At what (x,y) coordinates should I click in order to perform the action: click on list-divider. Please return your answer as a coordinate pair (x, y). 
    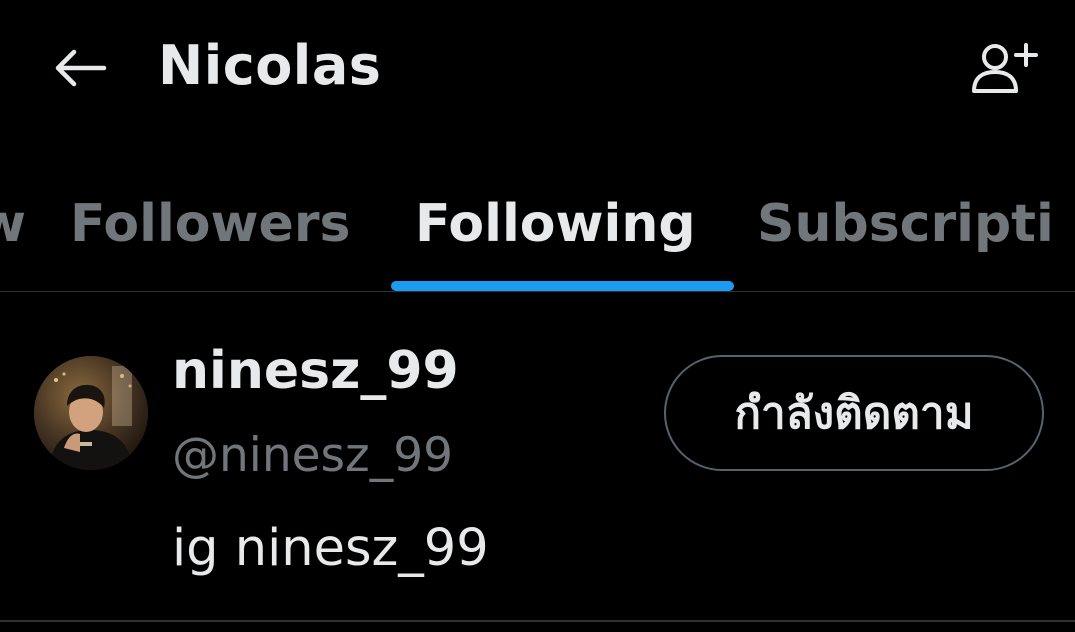
    Looking at the image, I should click on (537, 621).